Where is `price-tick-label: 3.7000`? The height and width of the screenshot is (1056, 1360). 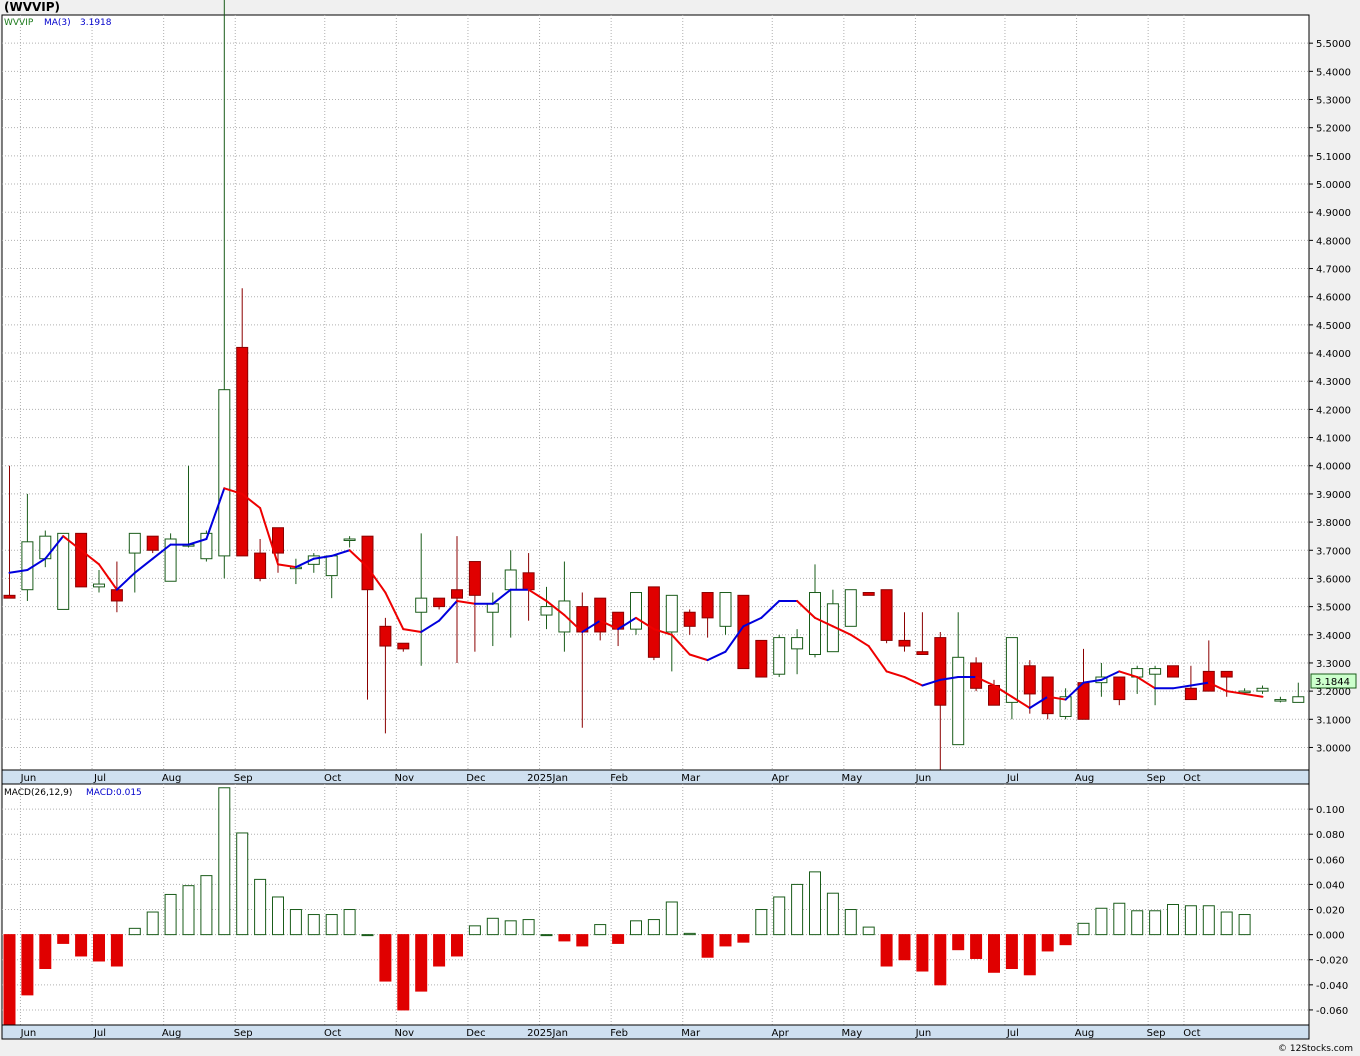
price-tick-label: 3.7000 is located at coordinates (1333, 551).